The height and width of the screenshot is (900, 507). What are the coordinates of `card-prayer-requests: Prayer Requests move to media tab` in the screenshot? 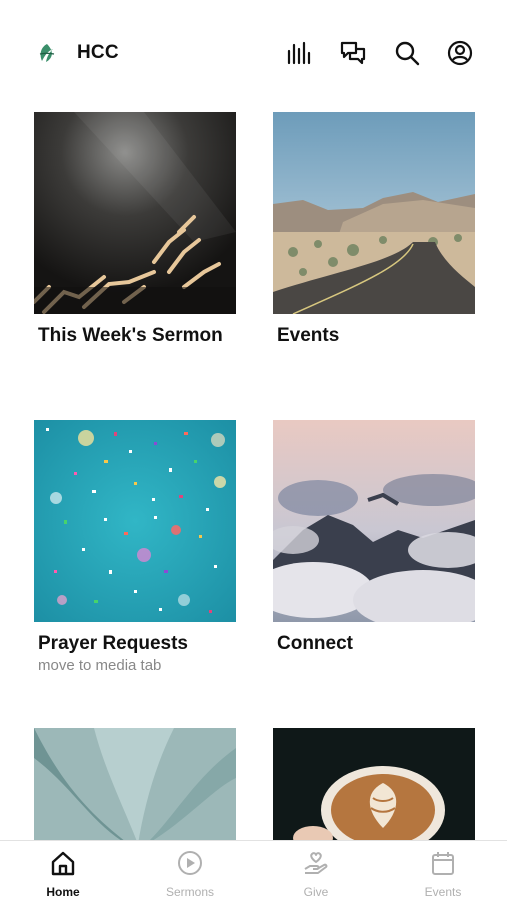 It's located at (135, 547).